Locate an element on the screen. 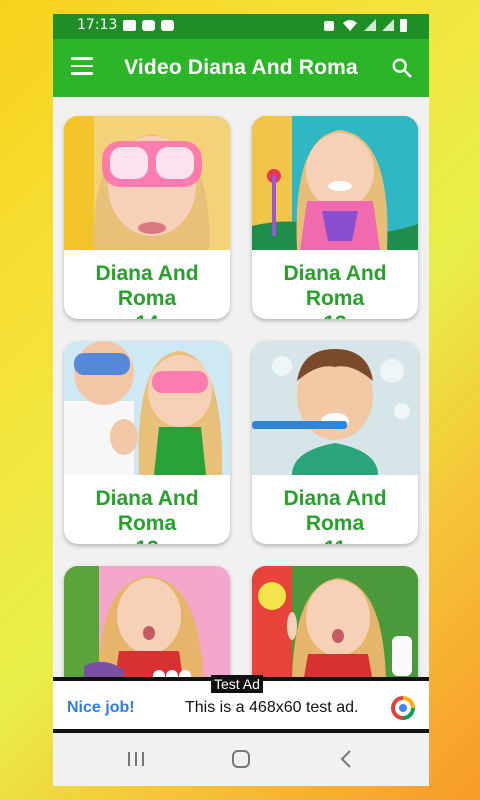  home-icon is located at coordinates (241, 759).